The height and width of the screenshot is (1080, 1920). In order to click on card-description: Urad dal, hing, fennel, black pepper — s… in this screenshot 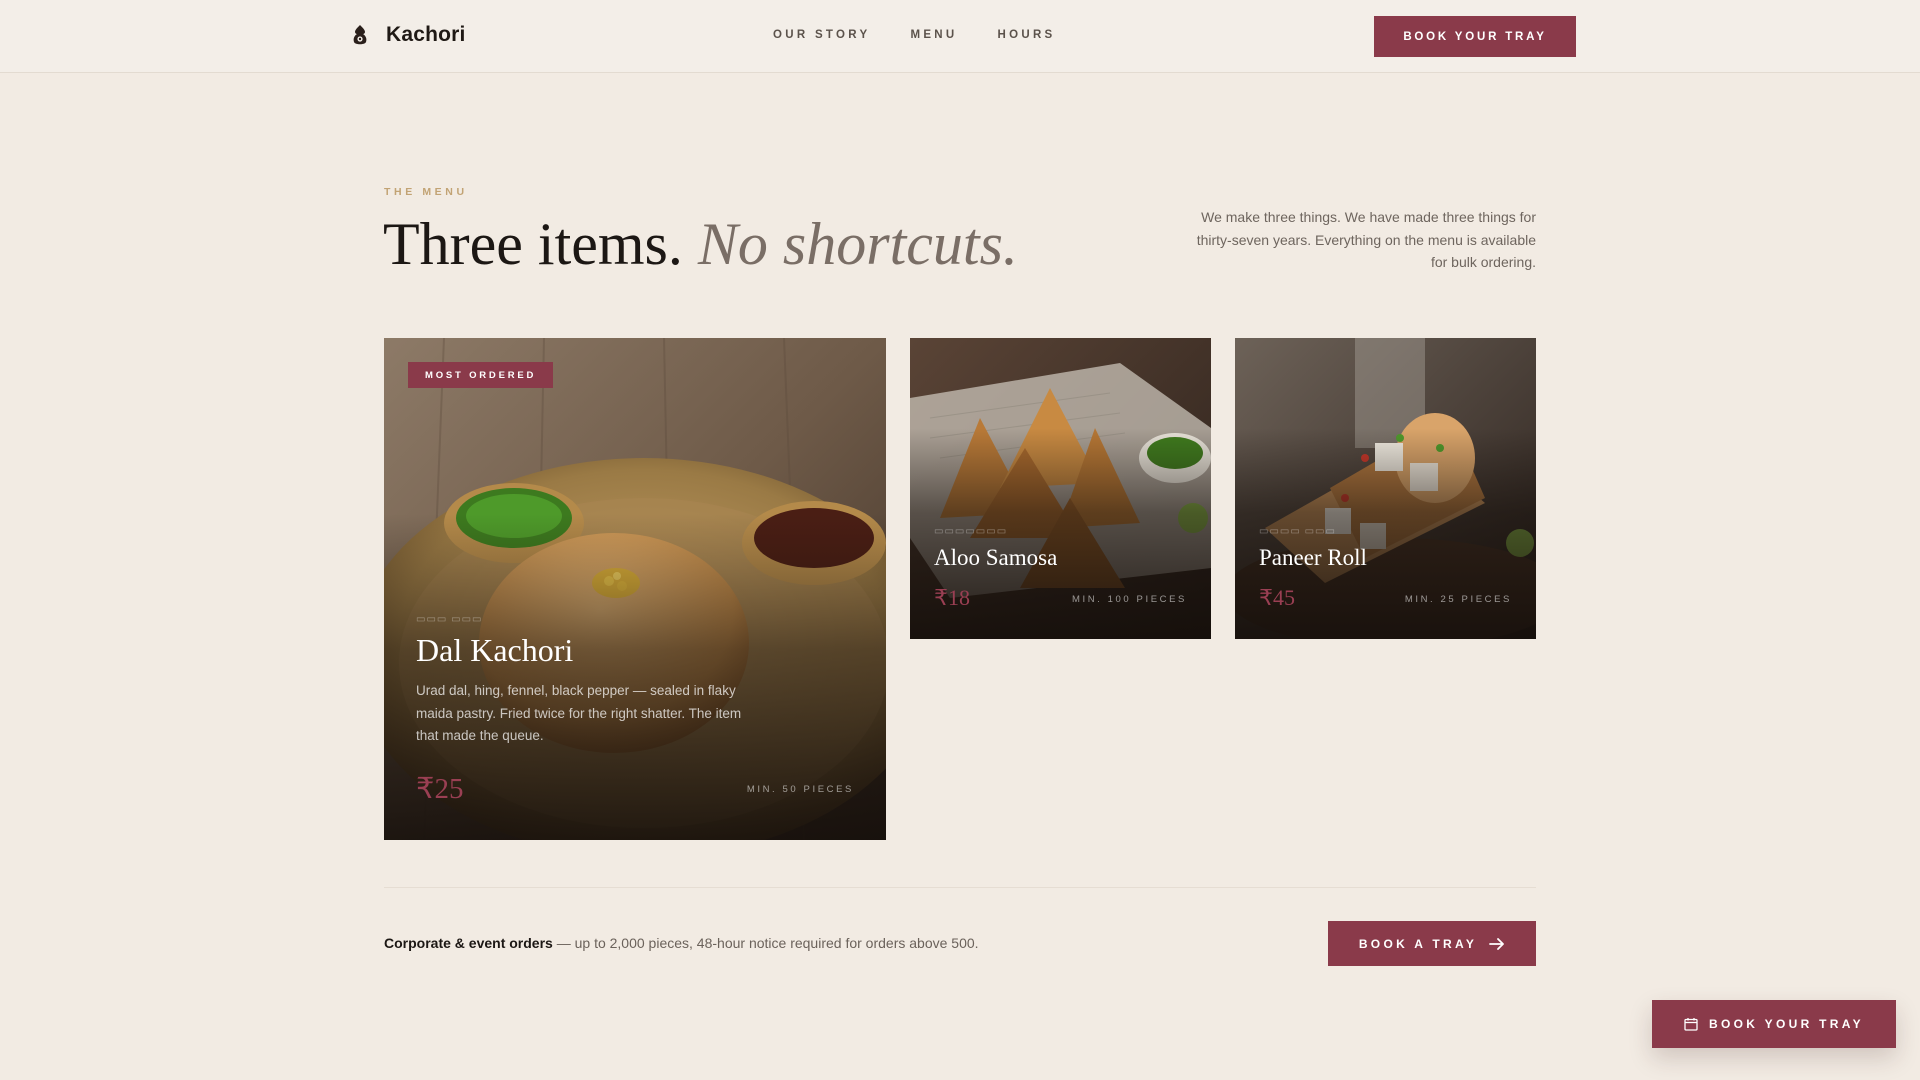, I will do `click(579, 713)`.